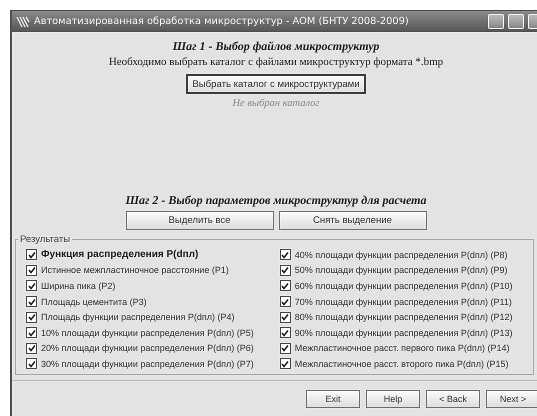  What do you see at coordinates (78, 285) in the screenshot?
I see `checkbox-label: Ширина пика (P2)` at bounding box center [78, 285].